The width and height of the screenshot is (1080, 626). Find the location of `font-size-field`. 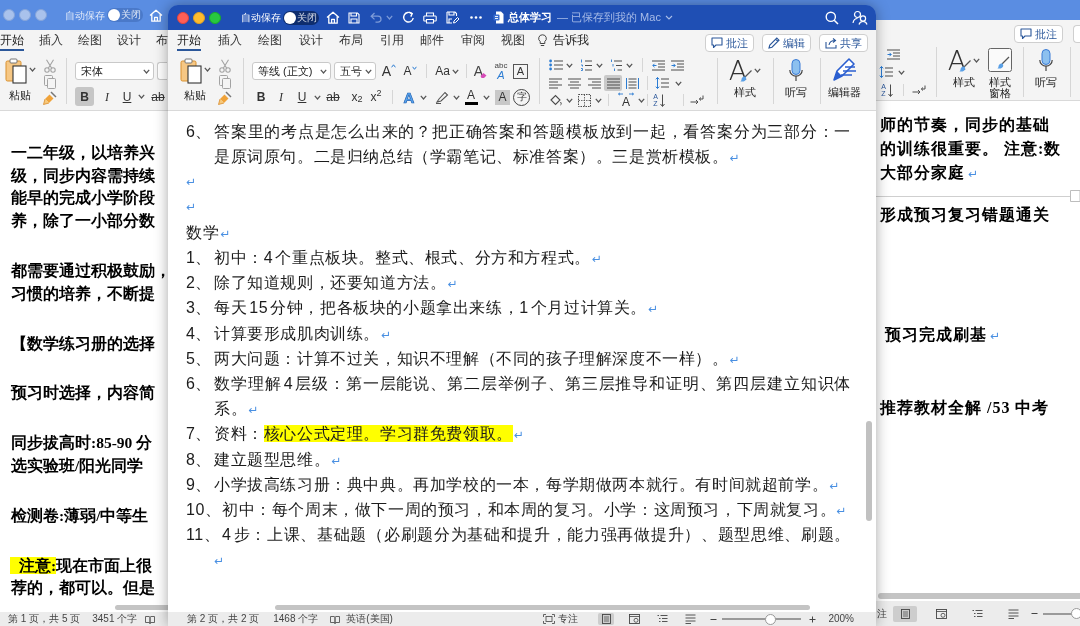

font-size-field is located at coordinates (162, 71).